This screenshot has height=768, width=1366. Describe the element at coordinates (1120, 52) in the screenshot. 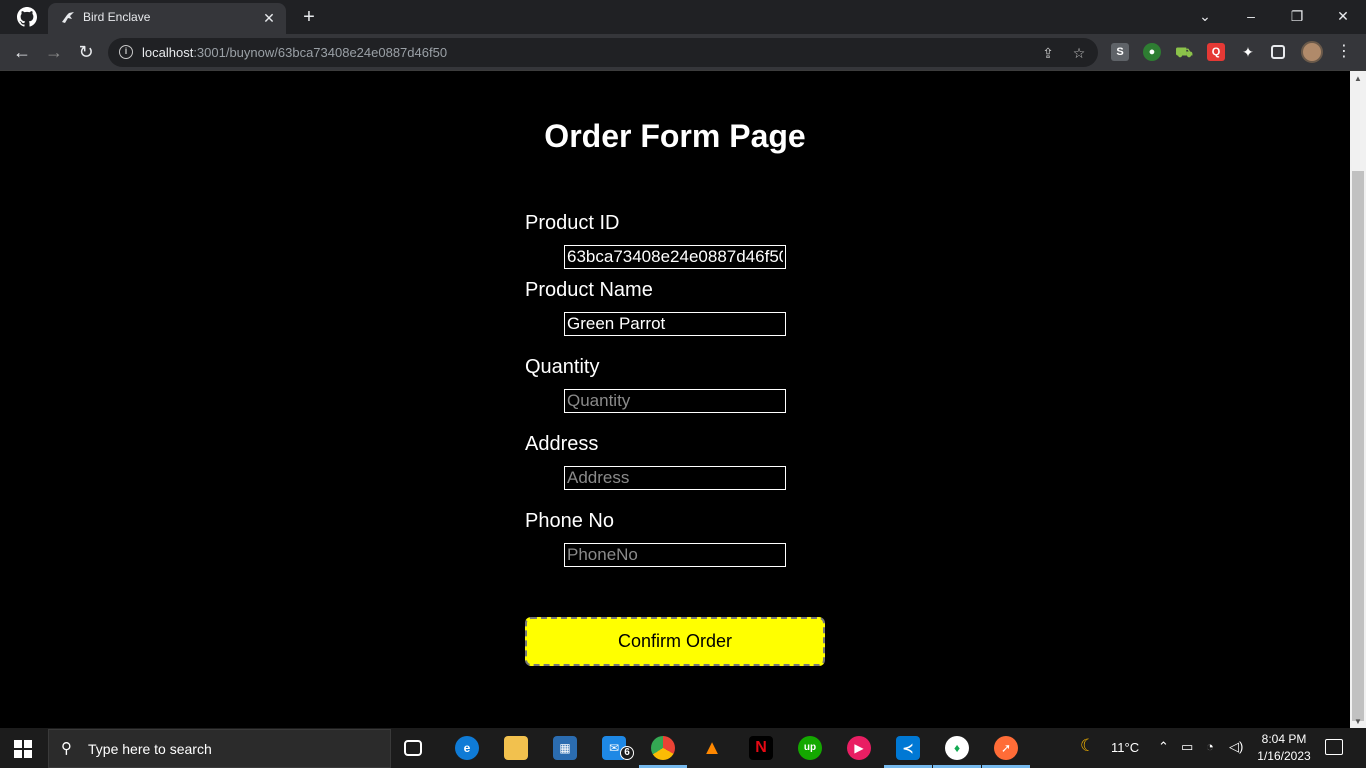

I see `skype-extension-icon: S` at that location.